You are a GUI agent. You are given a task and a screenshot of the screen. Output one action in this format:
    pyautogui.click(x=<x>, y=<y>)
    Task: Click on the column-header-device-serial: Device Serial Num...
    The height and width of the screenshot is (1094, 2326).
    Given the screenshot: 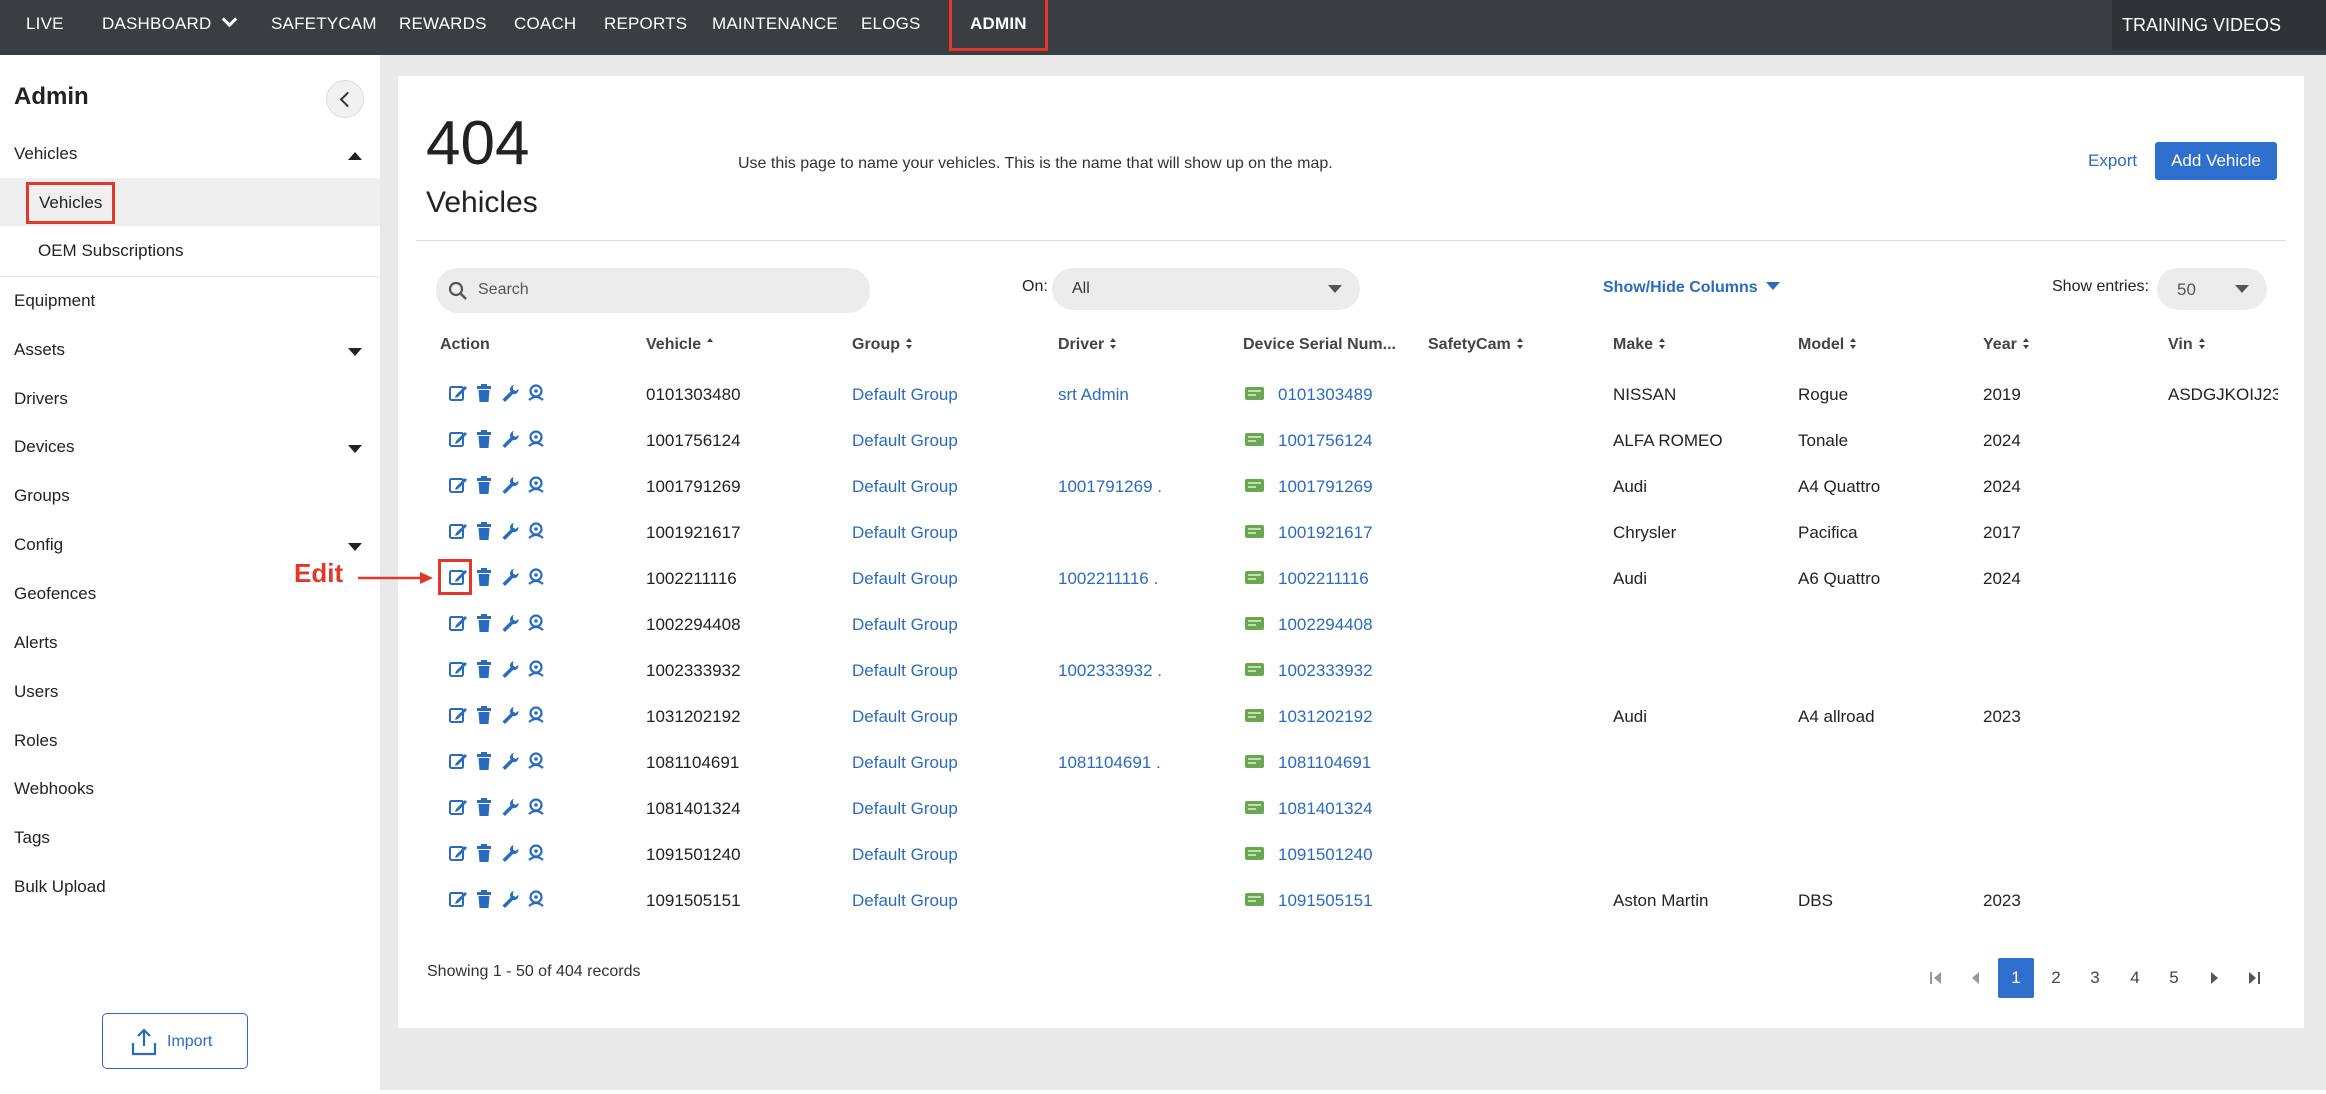 What is the action you would take?
    pyautogui.click(x=1319, y=345)
    